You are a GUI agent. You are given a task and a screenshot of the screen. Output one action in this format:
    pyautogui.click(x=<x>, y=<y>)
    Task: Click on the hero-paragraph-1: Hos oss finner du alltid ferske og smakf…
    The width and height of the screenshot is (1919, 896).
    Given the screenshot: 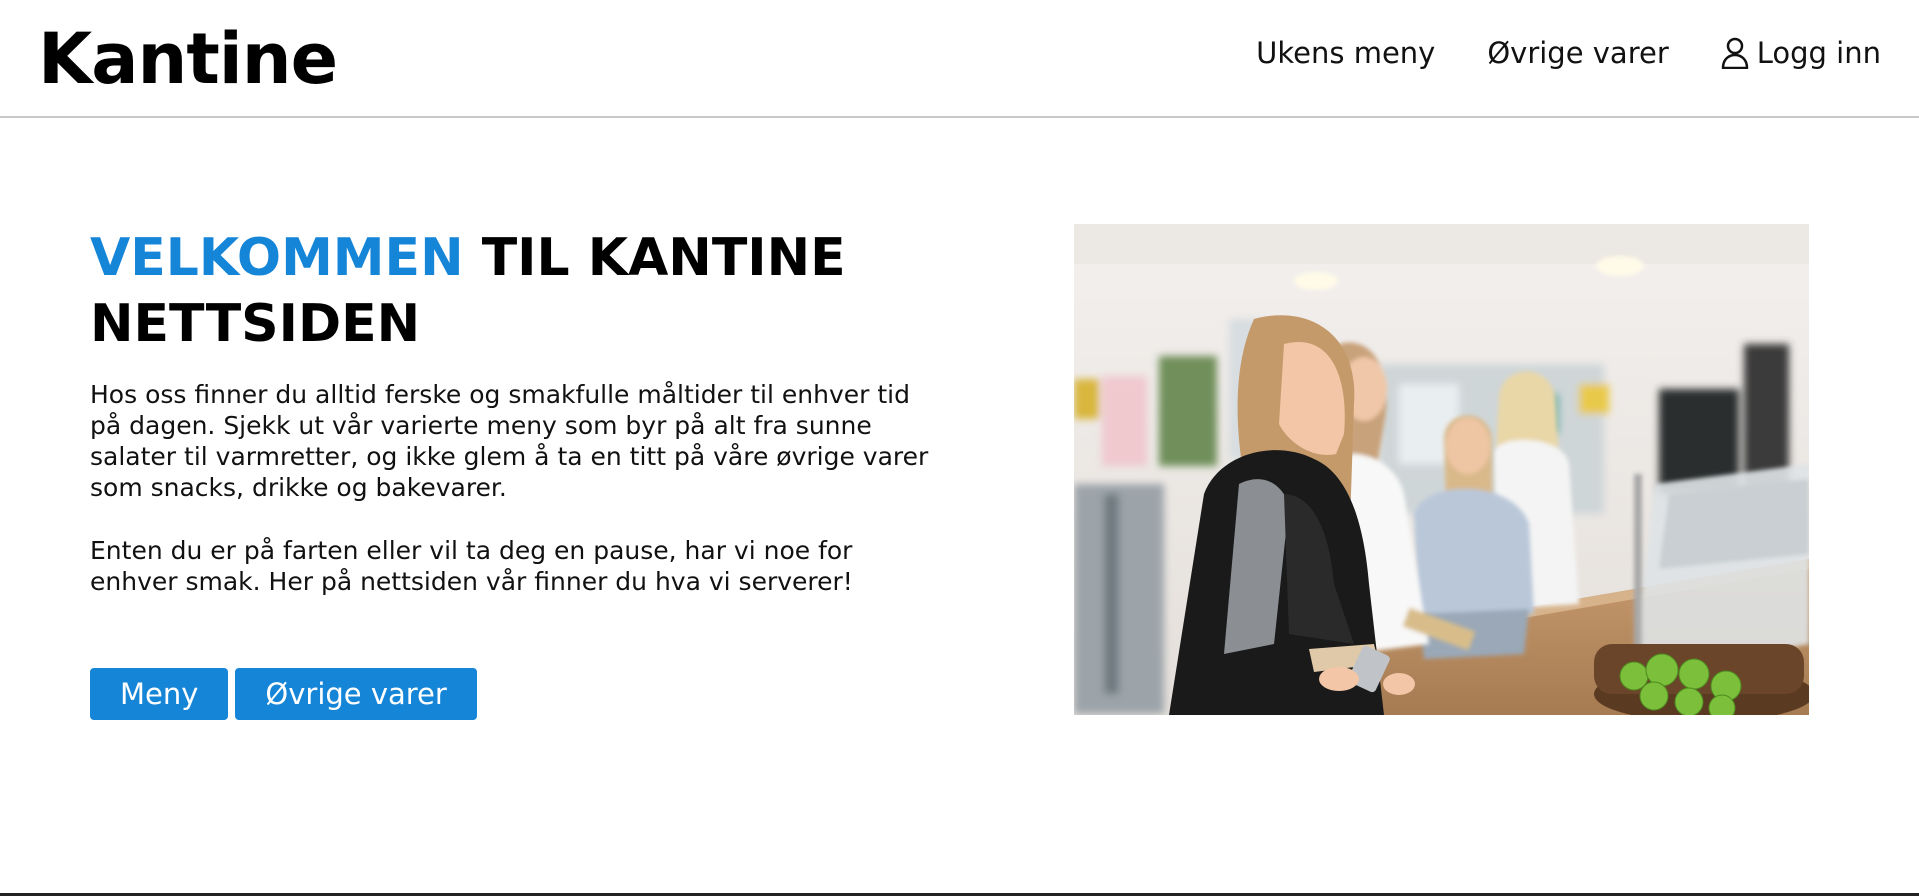 What is the action you would take?
    pyautogui.click(x=509, y=441)
    